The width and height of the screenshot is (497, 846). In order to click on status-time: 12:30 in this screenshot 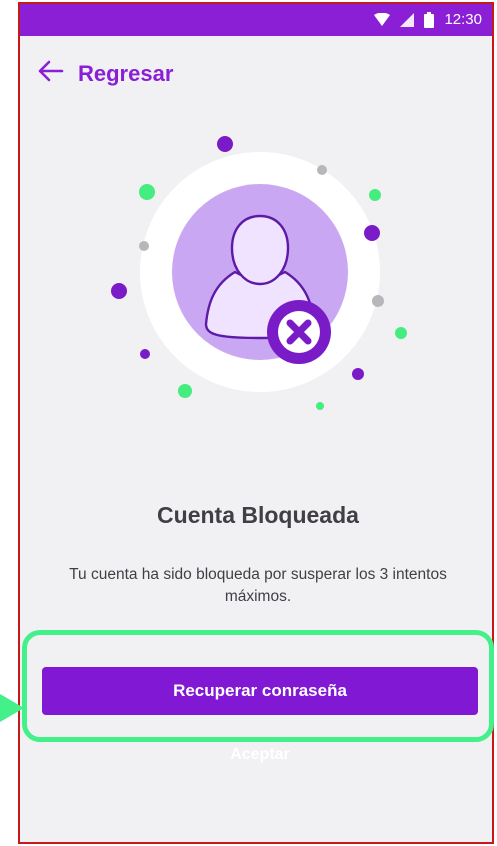, I will do `click(463, 19)`.